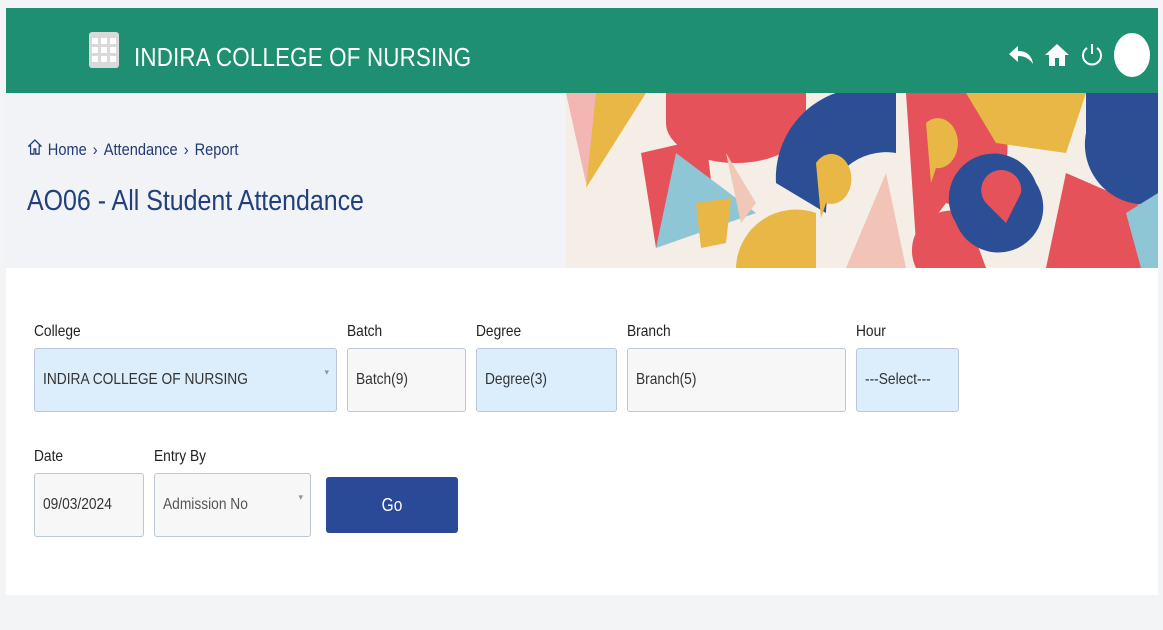 This screenshot has width=1163, height=630. What do you see at coordinates (1079, 55) in the screenshot?
I see `top-icons` at bounding box center [1079, 55].